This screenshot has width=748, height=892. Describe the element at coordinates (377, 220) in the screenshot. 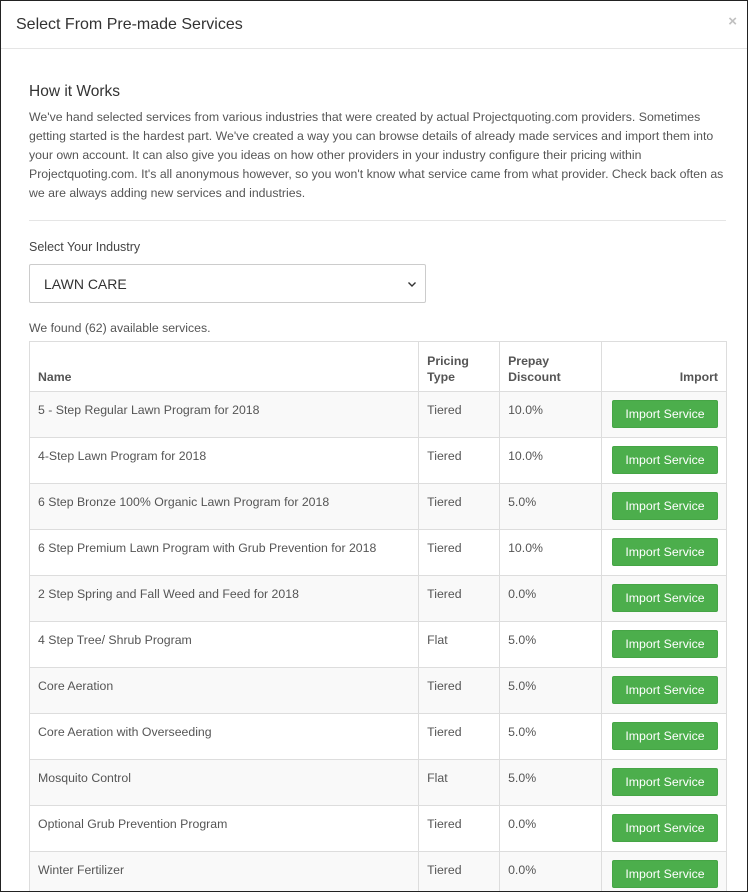

I see `divider` at that location.